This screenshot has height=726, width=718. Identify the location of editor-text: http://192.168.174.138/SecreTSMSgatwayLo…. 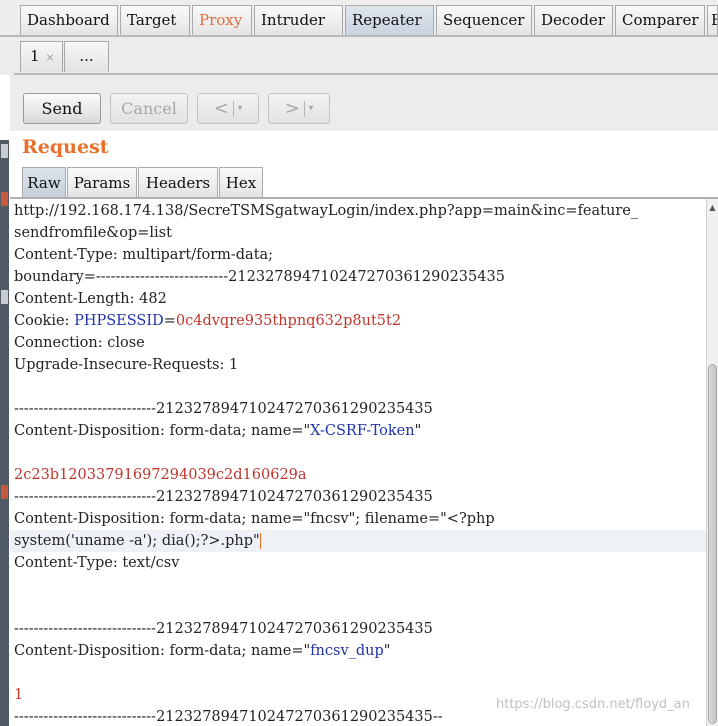
(326, 211).